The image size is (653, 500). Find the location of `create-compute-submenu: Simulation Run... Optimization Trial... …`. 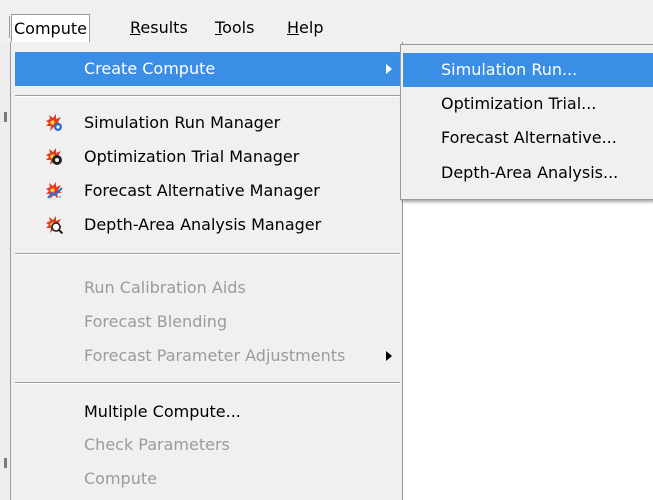

create-compute-submenu: Simulation Run... Optimization Trial... … is located at coordinates (526, 122).